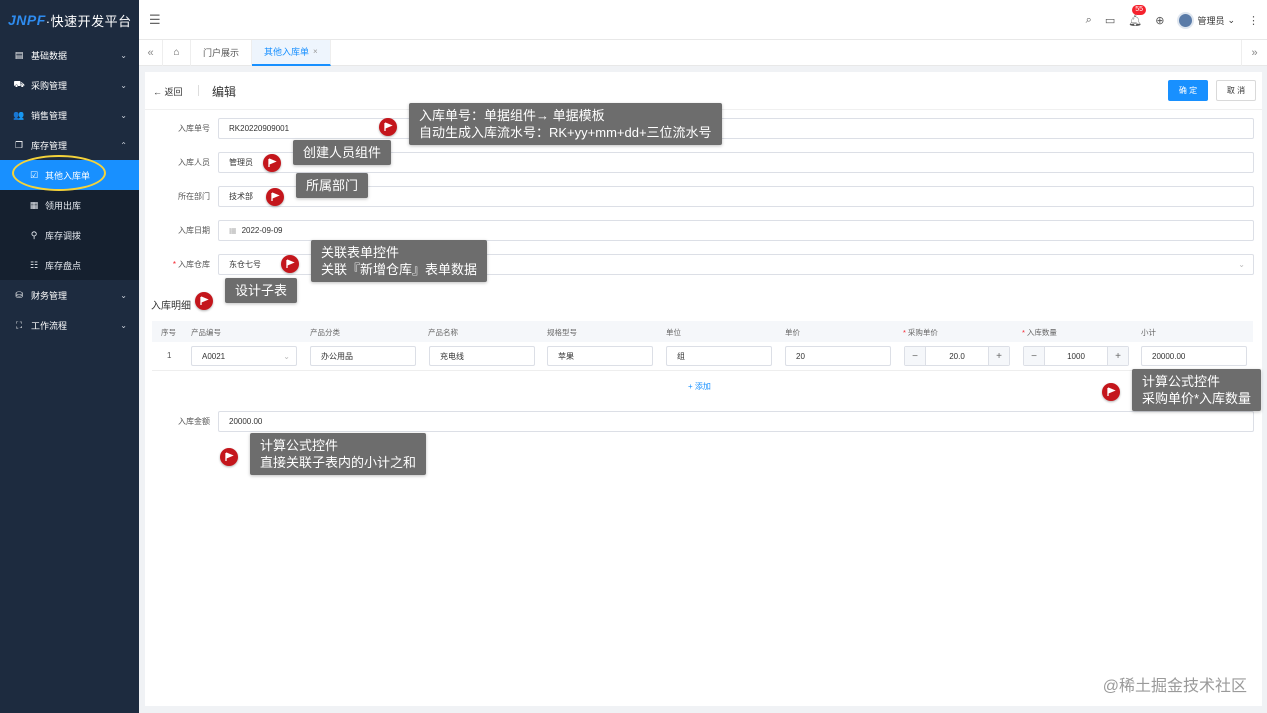 The width and height of the screenshot is (1267, 713). What do you see at coordinates (194, 421) in the screenshot?
I see `amount-label: 入库金额` at bounding box center [194, 421].